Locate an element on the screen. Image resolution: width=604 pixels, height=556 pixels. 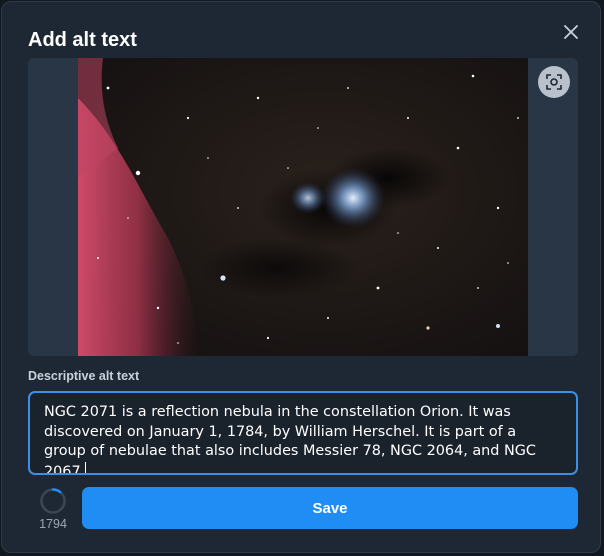
character-counter-ring is located at coordinates (53, 501).